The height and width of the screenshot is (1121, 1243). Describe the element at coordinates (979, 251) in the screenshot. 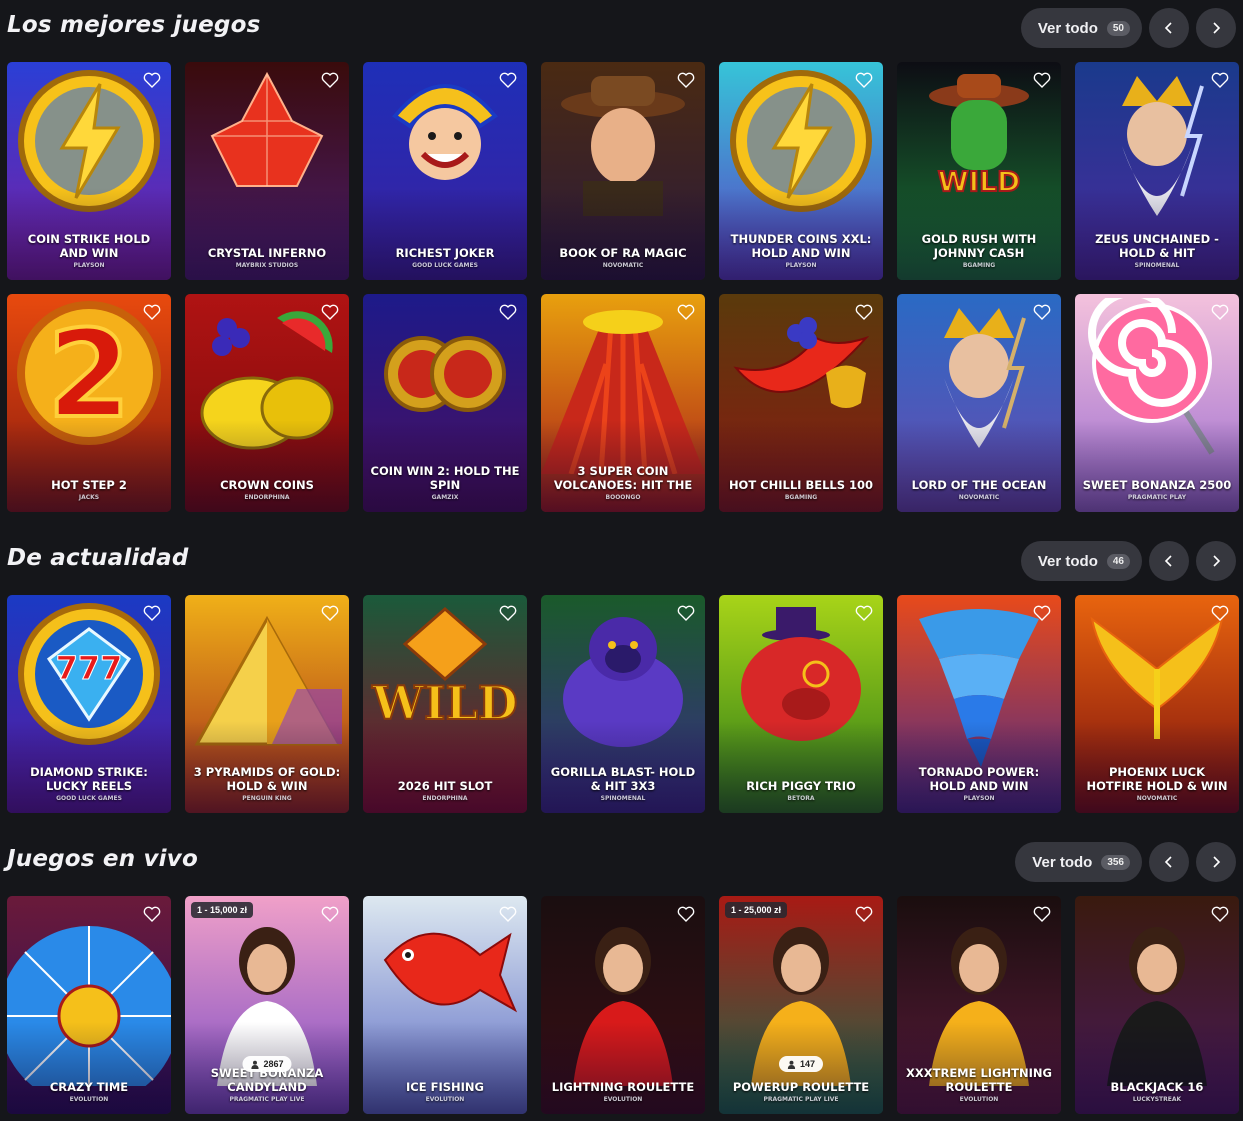

I see `game-meta: Gold Rush with Johnny Cash BGaming` at that location.